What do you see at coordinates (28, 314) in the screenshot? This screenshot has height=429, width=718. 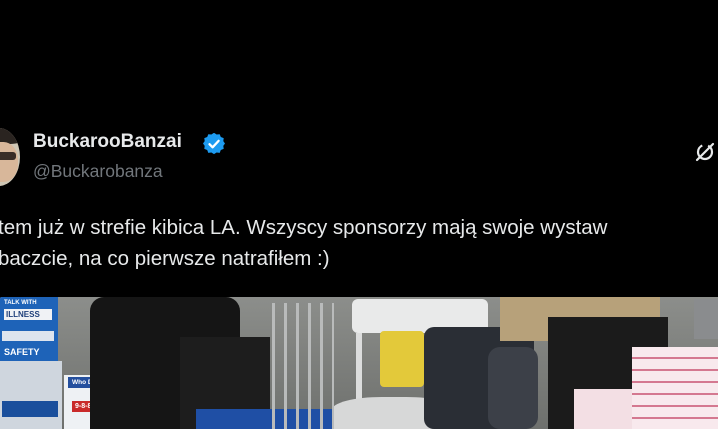 I see `photo-sign-2: ILLNESS` at bounding box center [28, 314].